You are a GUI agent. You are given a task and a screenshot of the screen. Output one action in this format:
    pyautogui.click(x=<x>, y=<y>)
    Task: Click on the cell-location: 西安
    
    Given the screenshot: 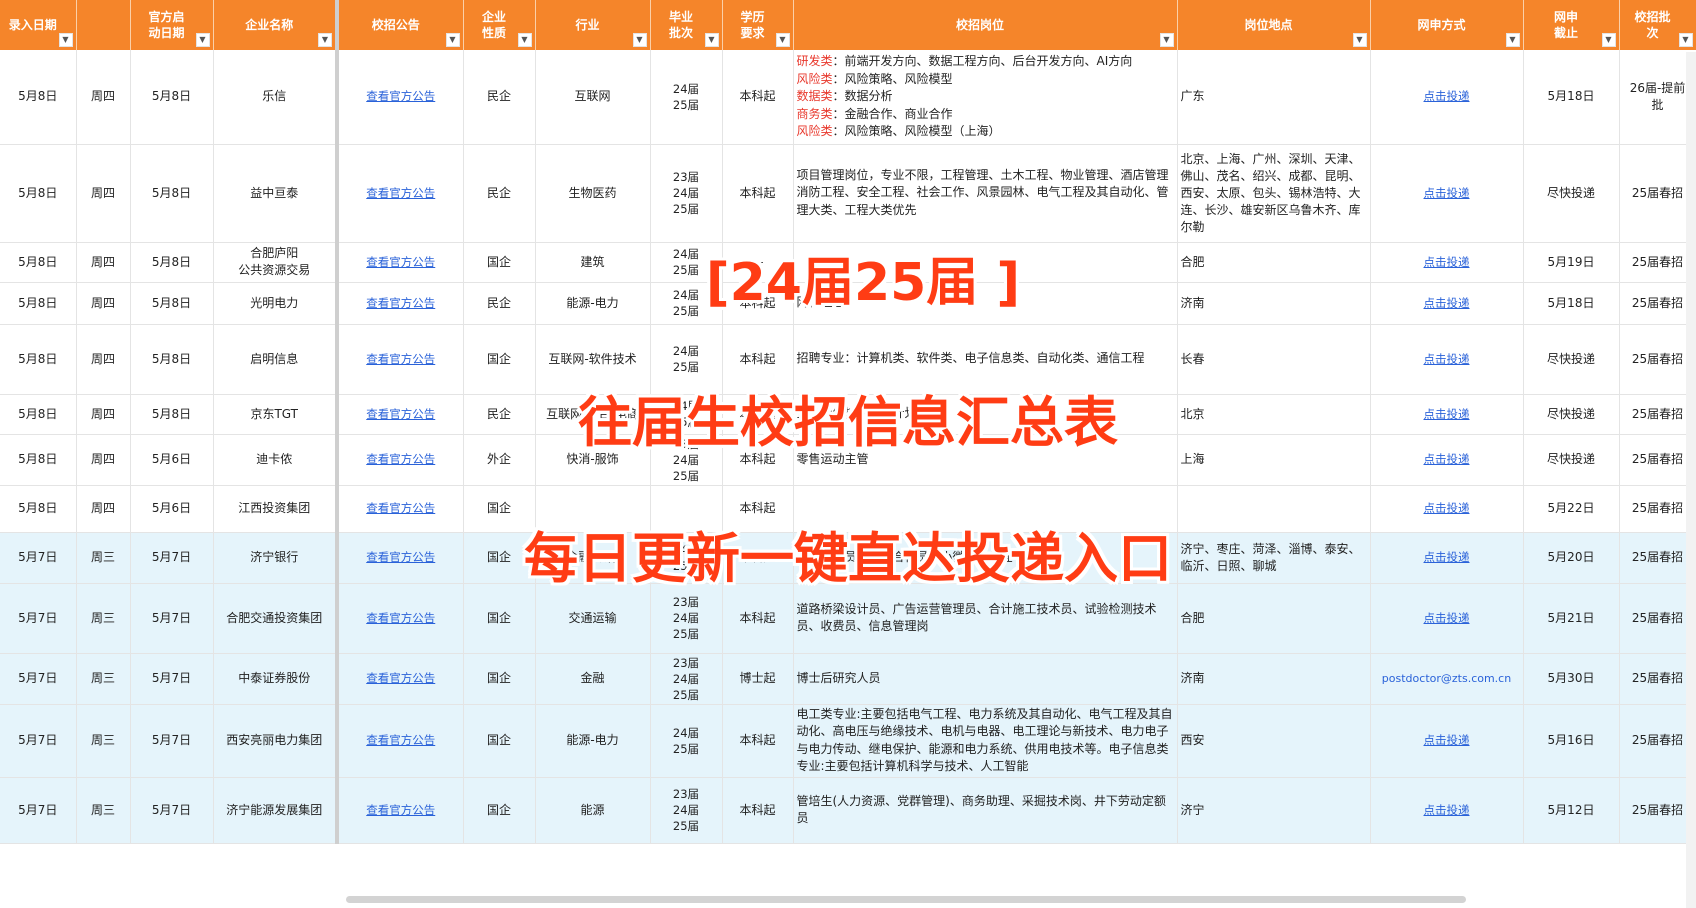 What is the action you would take?
    pyautogui.click(x=1274, y=741)
    